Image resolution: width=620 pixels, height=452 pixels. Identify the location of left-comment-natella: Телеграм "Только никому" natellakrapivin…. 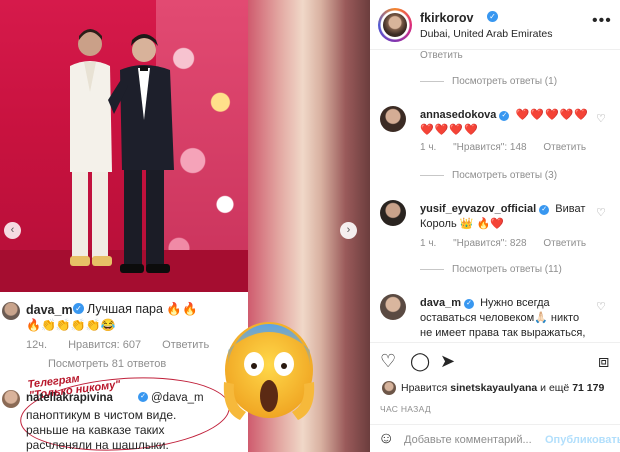
(124, 411).